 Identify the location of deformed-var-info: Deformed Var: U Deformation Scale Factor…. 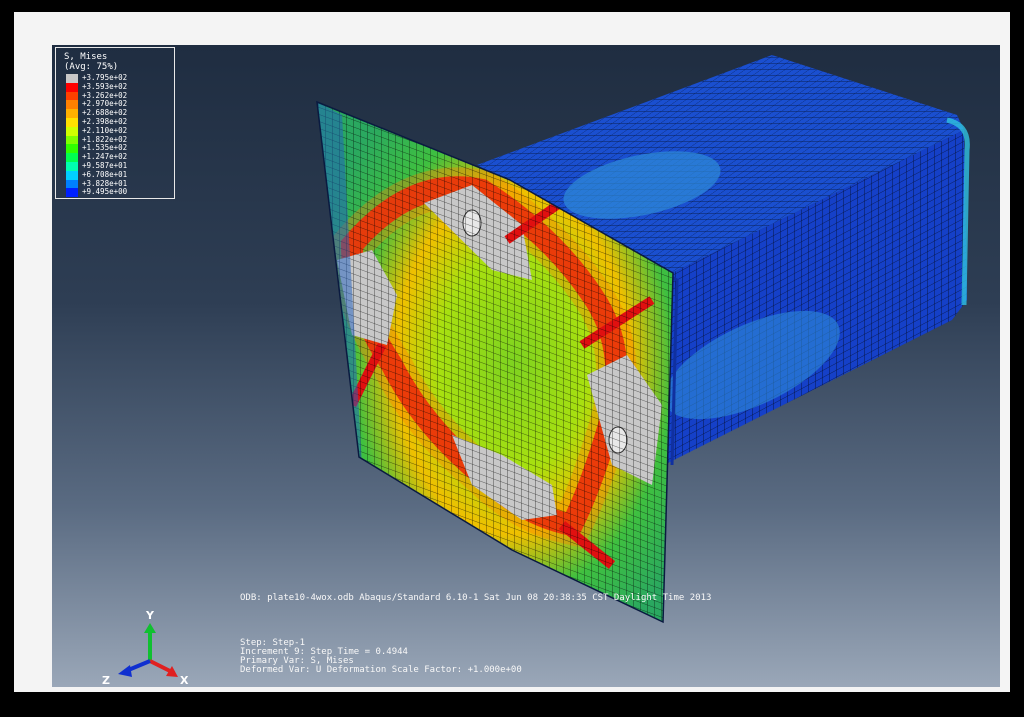
(381, 670).